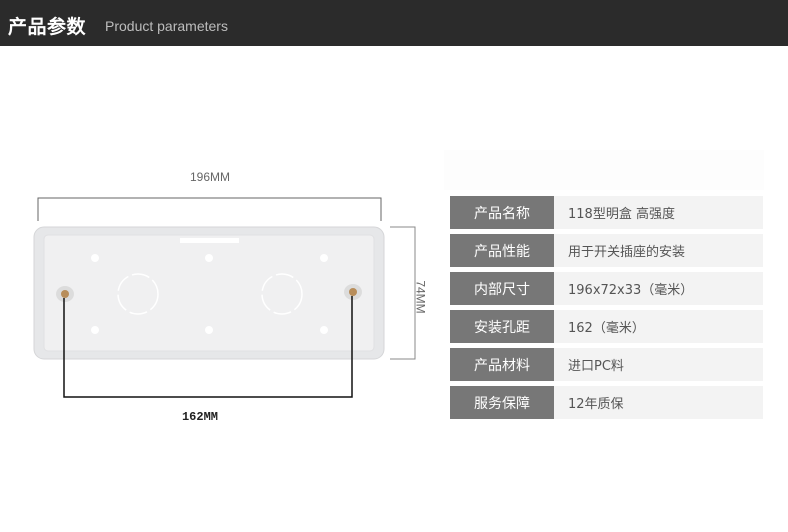 The image size is (788, 532). I want to click on param-row-size: 内部尺寸 196x72x33（毫米）, so click(606, 288).